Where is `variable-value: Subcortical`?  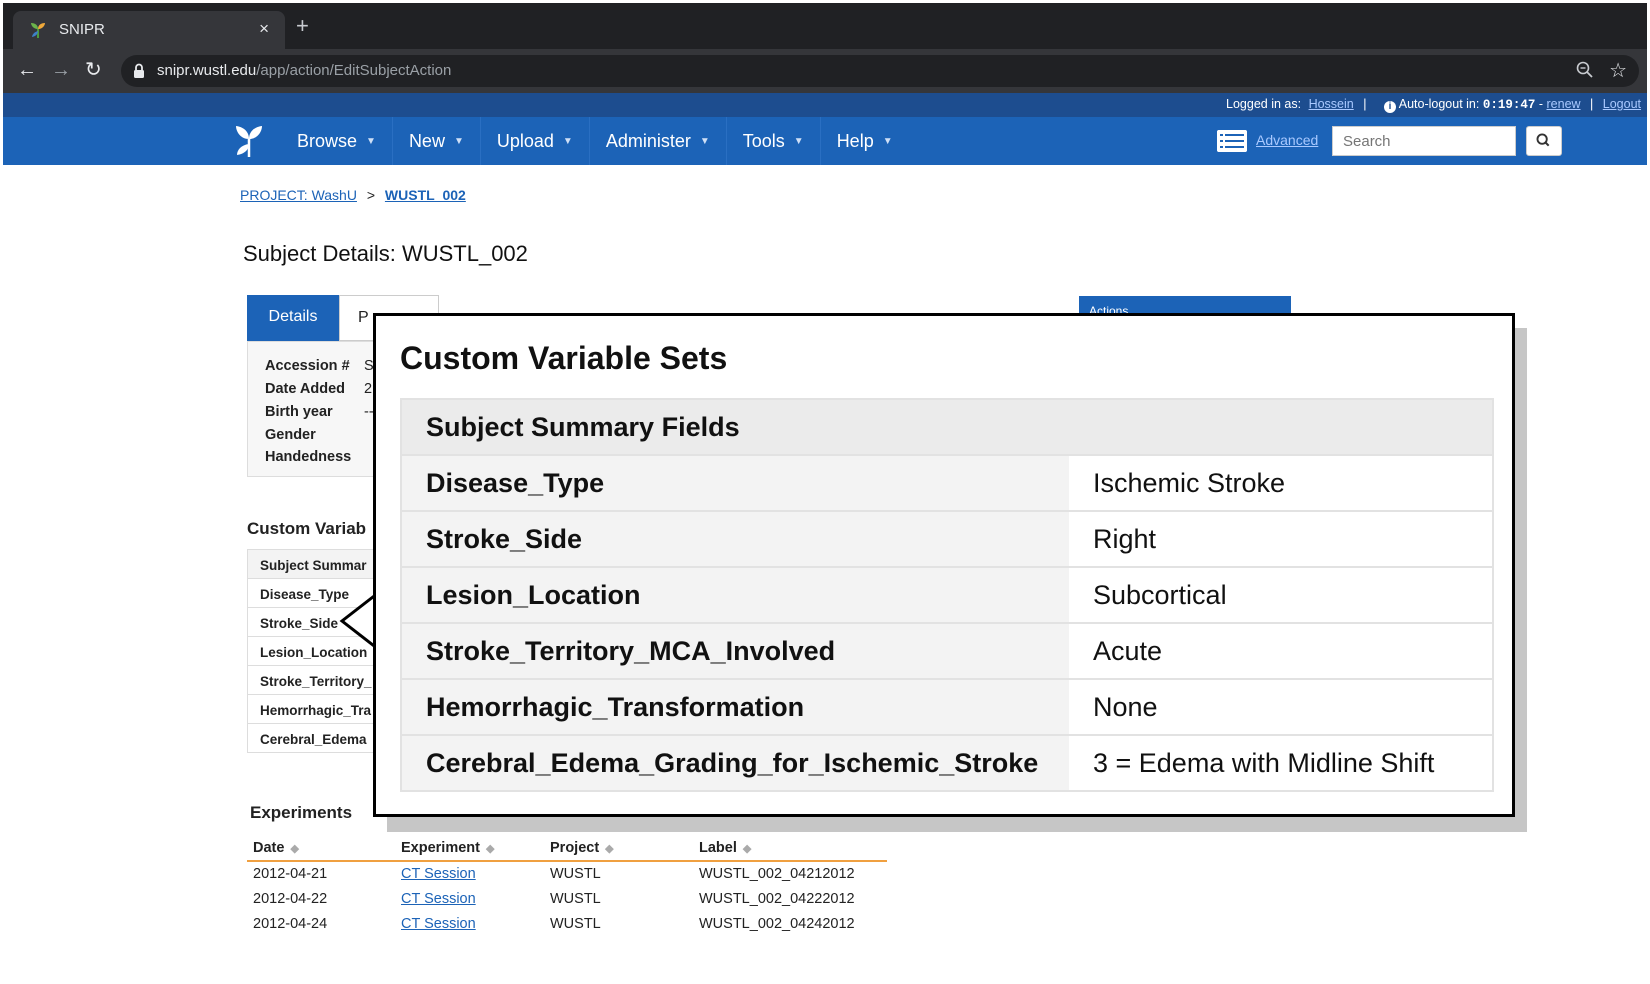 variable-value: Subcortical is located at coordinates (1281, 594).